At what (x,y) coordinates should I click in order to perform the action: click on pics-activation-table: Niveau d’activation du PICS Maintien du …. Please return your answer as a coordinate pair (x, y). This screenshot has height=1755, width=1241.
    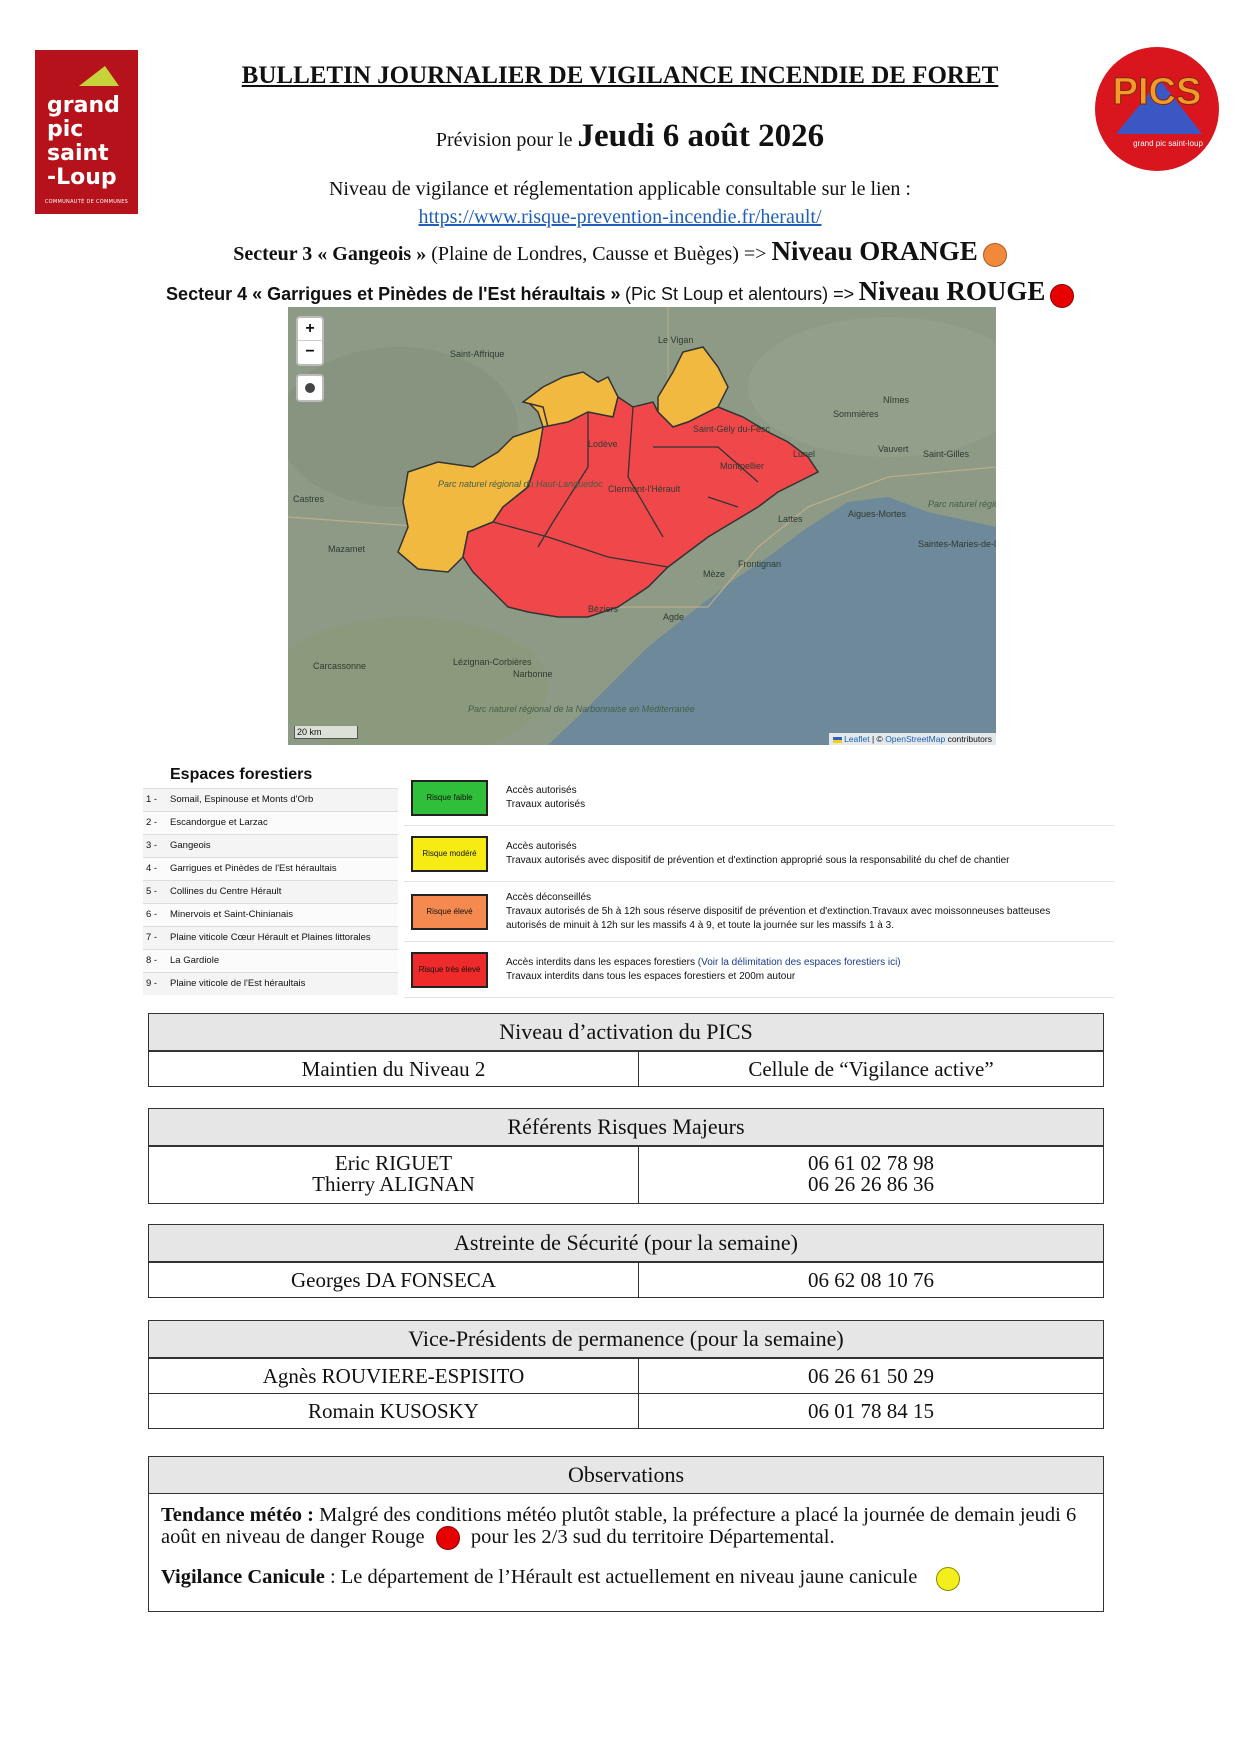
    Looking at the image, I should click on (626, 1050).